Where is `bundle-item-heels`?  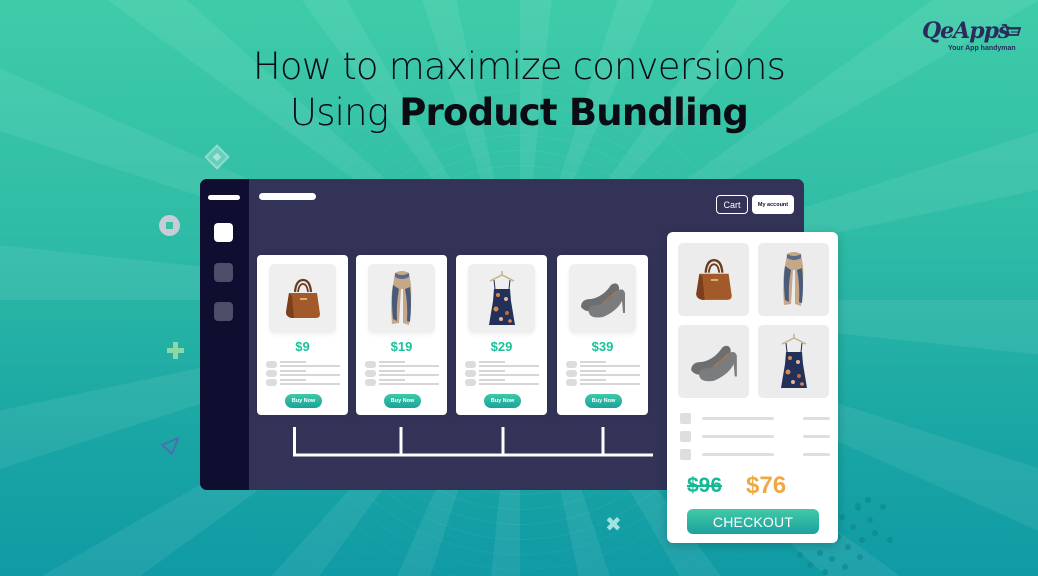 bundle-item-heels is located at coordinates (713, 361).